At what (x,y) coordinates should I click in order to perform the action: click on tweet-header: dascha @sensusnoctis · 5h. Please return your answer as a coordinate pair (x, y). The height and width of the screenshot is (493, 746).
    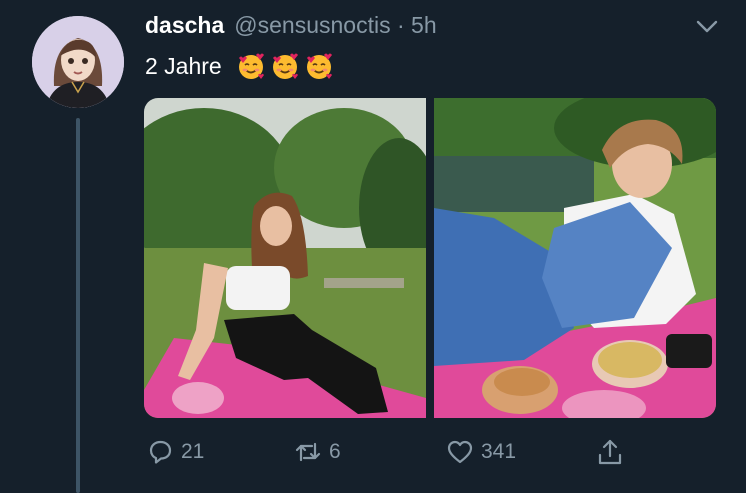
    Looking at the image, I should click on (291, 28).